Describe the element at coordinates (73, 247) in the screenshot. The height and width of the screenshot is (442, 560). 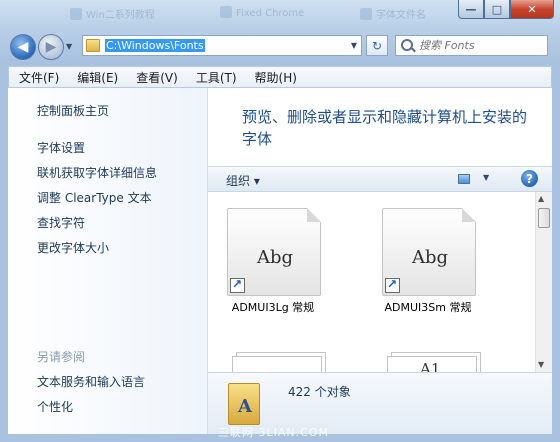
I see `change-font-size-link: 更改字体大小` at that location.